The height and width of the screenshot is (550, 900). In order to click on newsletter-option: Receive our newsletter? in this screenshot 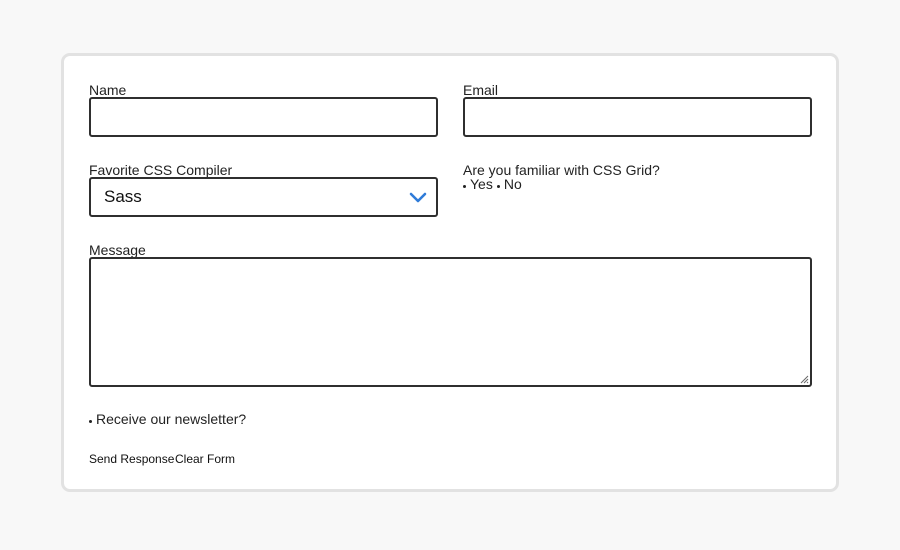, I will do `click(167, 419)`.